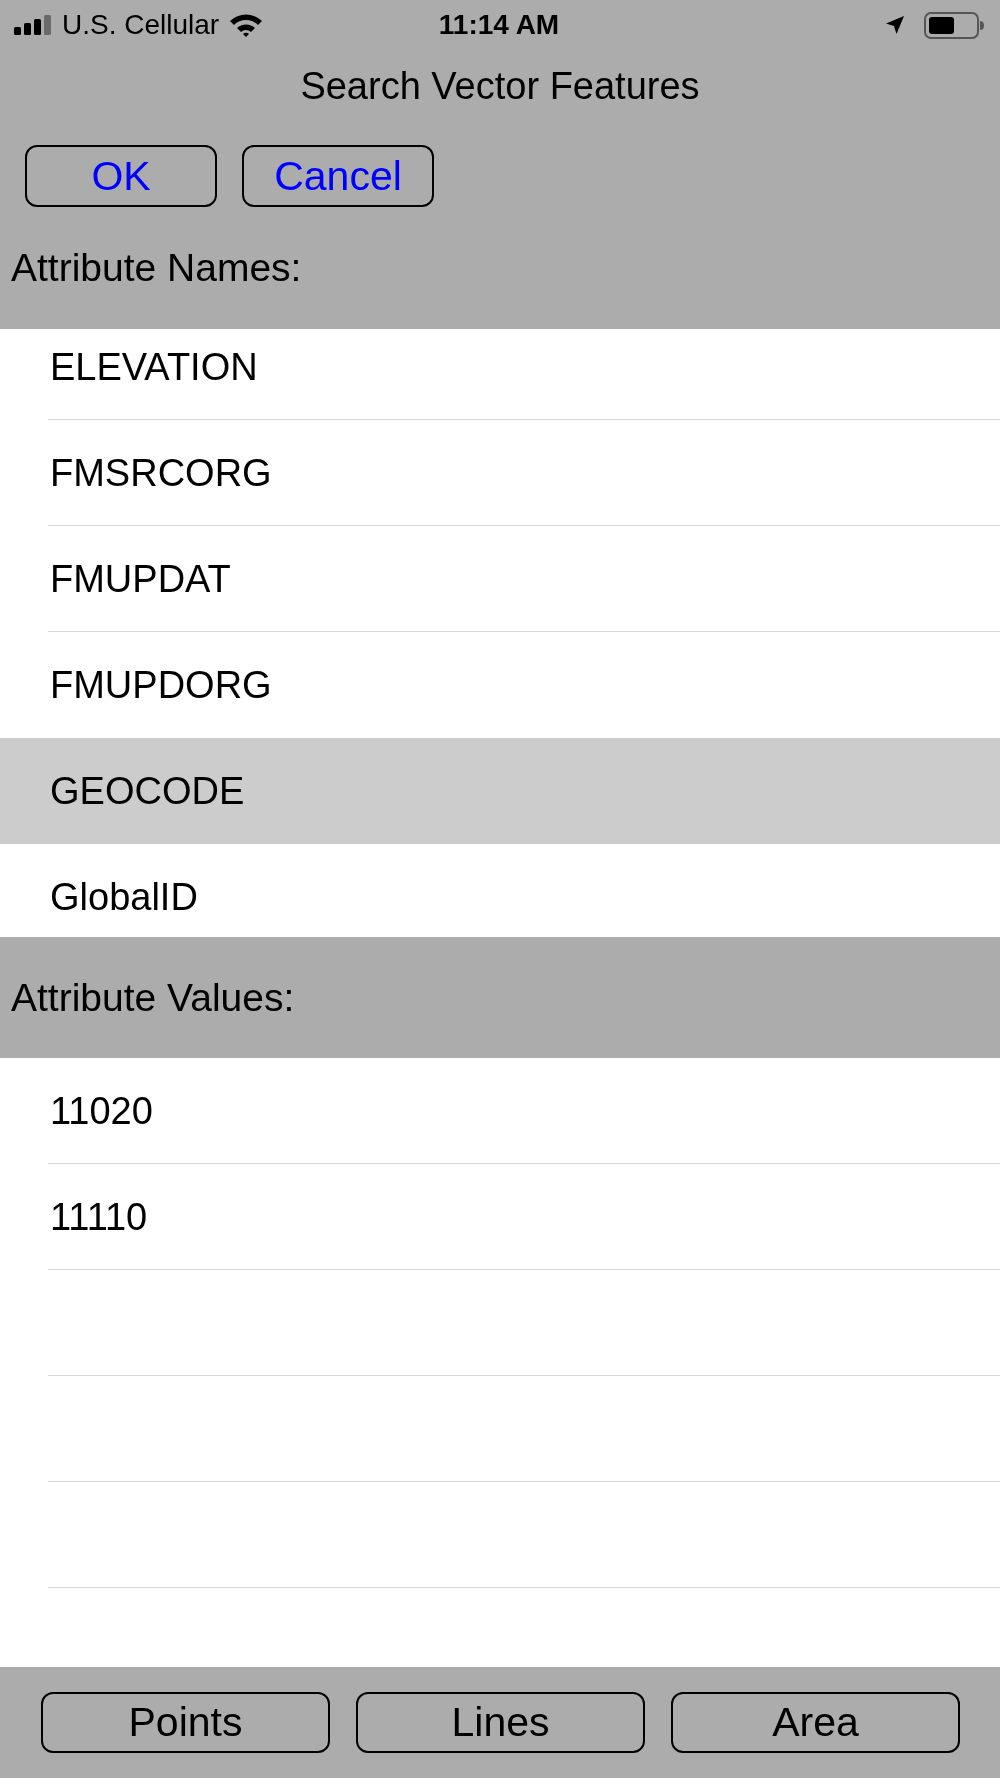  Describe the element at coordinates (895, 25) in the screenshot. I see `location-arrow-icon` at that location.